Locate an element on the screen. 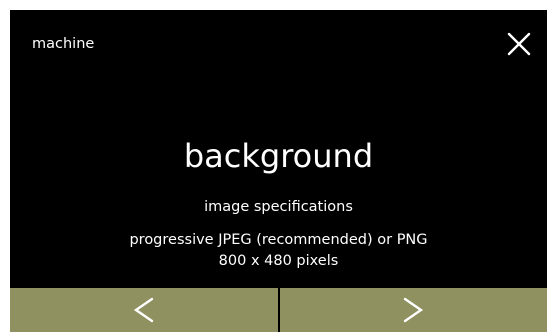 This screenshot has height=332, width=547. chevron-right-icon is located at coordinates (414, 310).